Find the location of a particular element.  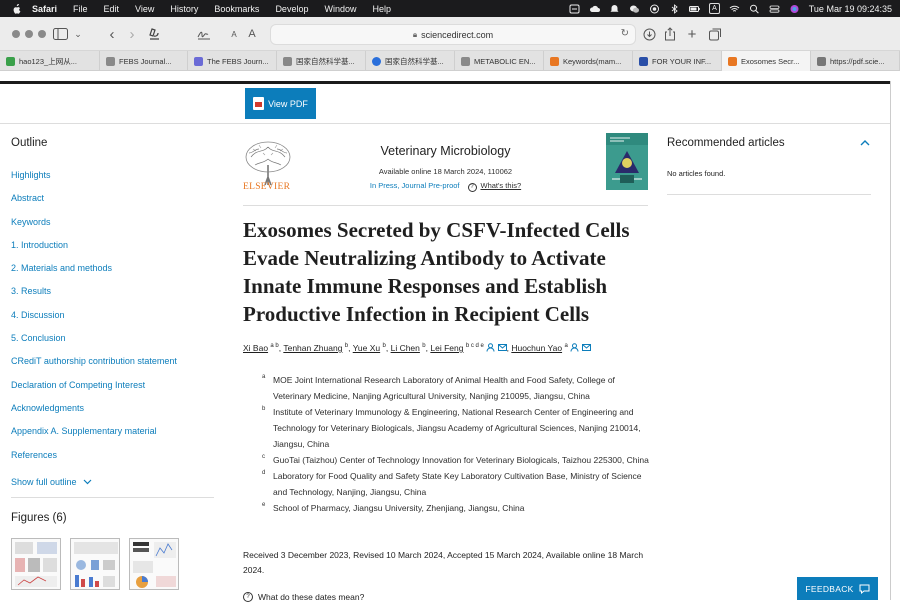

control-center-icon is located at coordinates (774, 9).